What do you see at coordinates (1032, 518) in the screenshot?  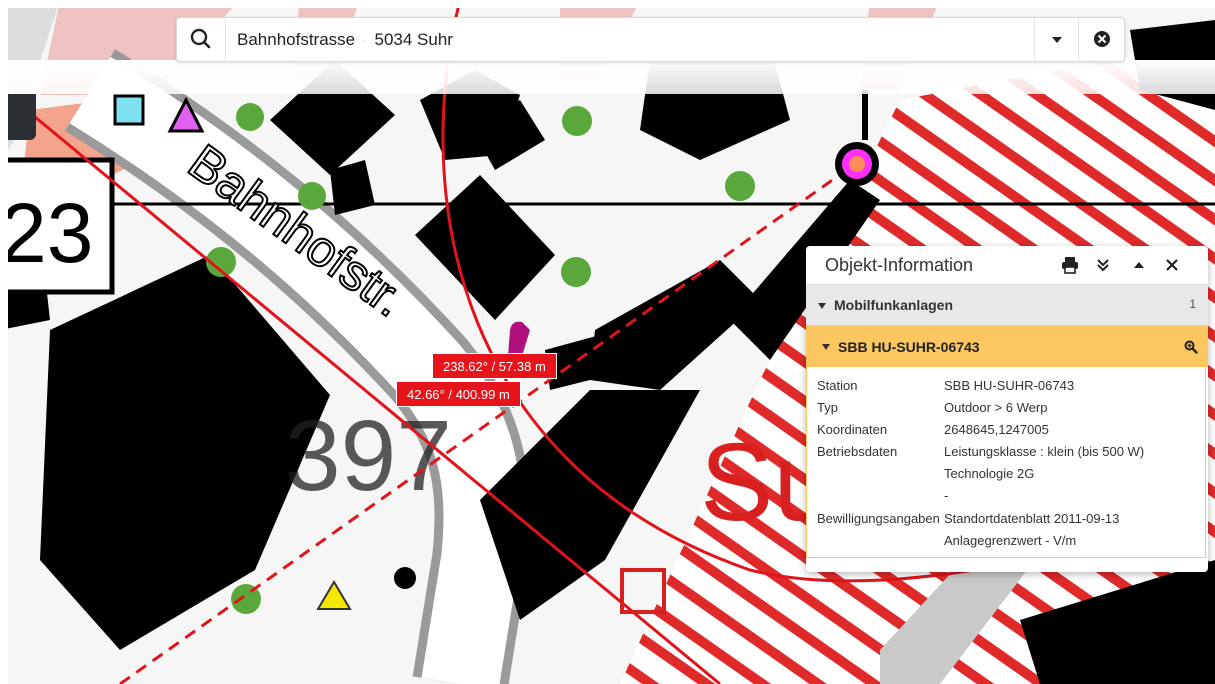 I see `attr-value: Standortdatenblatt 2011-09-13` at bounding box center [1032, 518].